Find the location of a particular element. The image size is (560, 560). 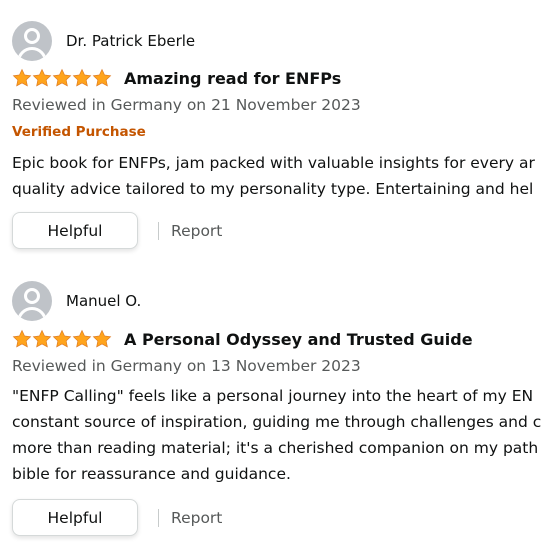

review-date: Reviewed in Germany on 13 November 2023 is located at coordinates (186, 366).